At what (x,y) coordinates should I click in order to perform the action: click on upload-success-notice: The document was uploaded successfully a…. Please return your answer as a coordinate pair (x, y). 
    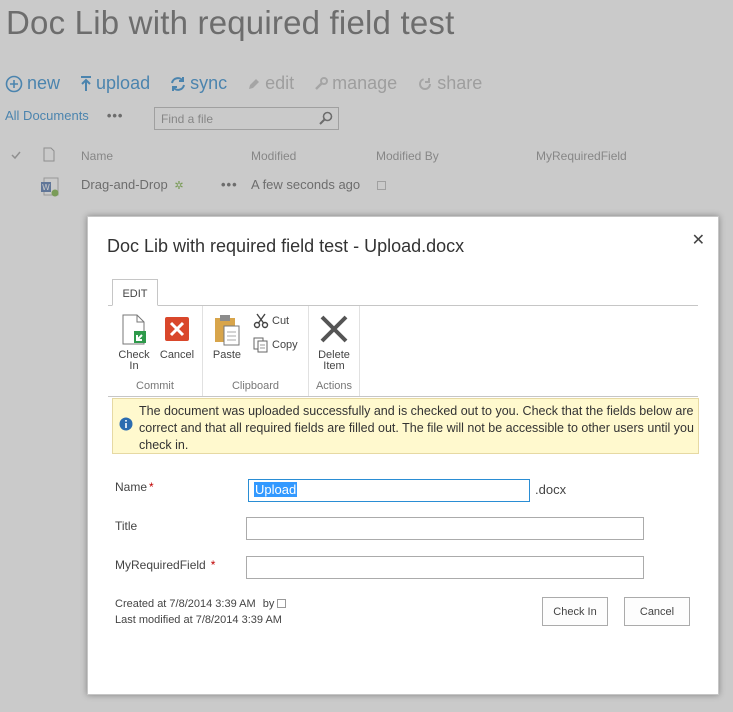
    Looking at the image, I should click on (405, 426).